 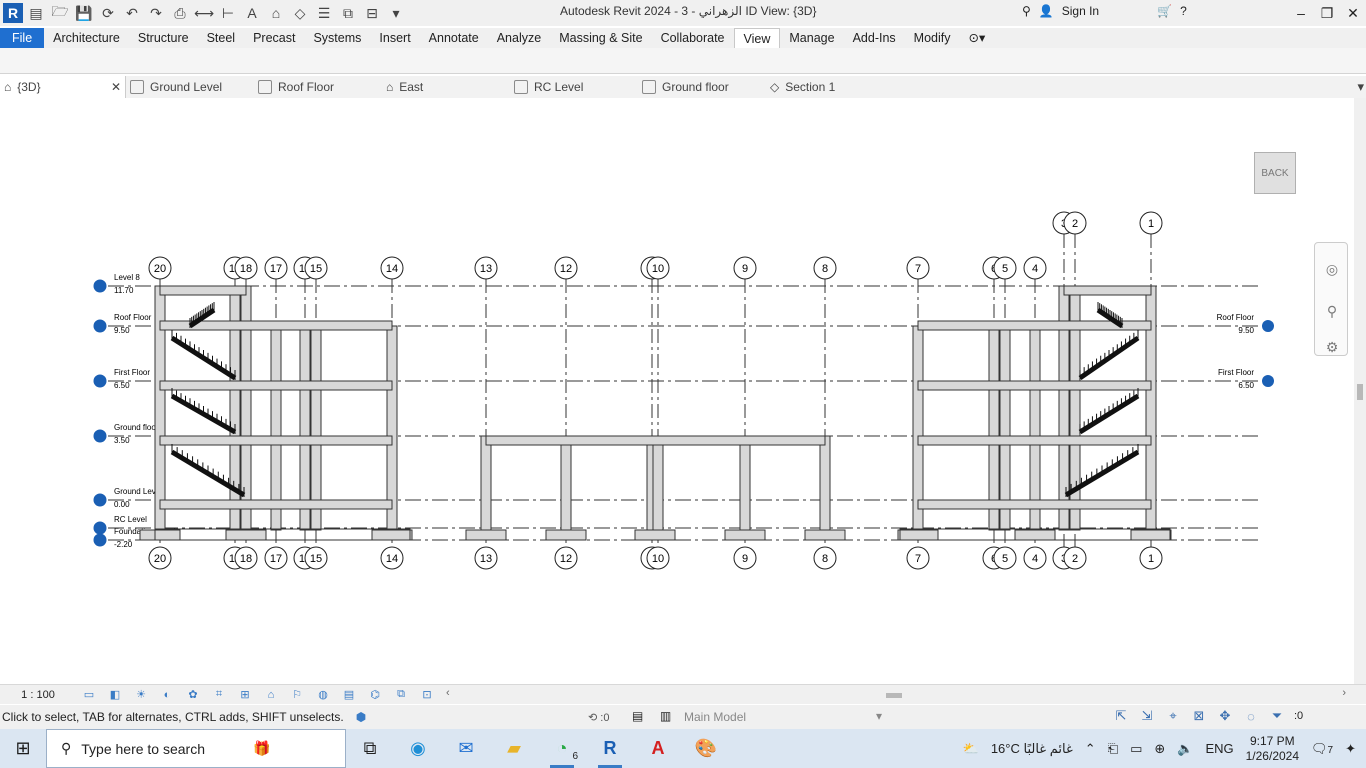 I want to click on whatsapp-icon: ◔ 6, so click(x=562, y=748).